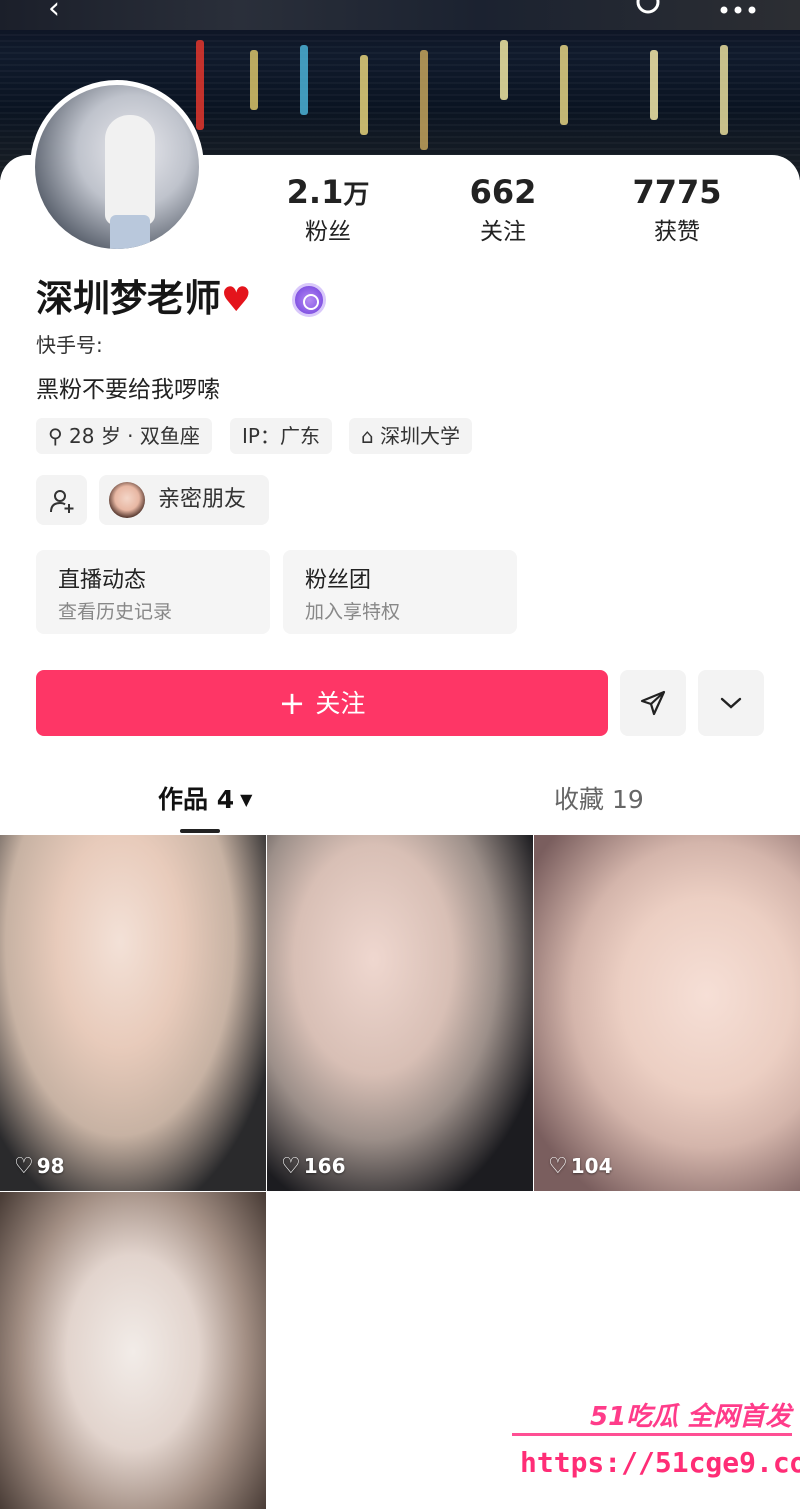 The height and width of the screenshot is (1509, 800). What do you see at coordinates (599, 800) in the screenshot?
I see `tab-favorites: 收藏 19` at bounding box center [599, 800].